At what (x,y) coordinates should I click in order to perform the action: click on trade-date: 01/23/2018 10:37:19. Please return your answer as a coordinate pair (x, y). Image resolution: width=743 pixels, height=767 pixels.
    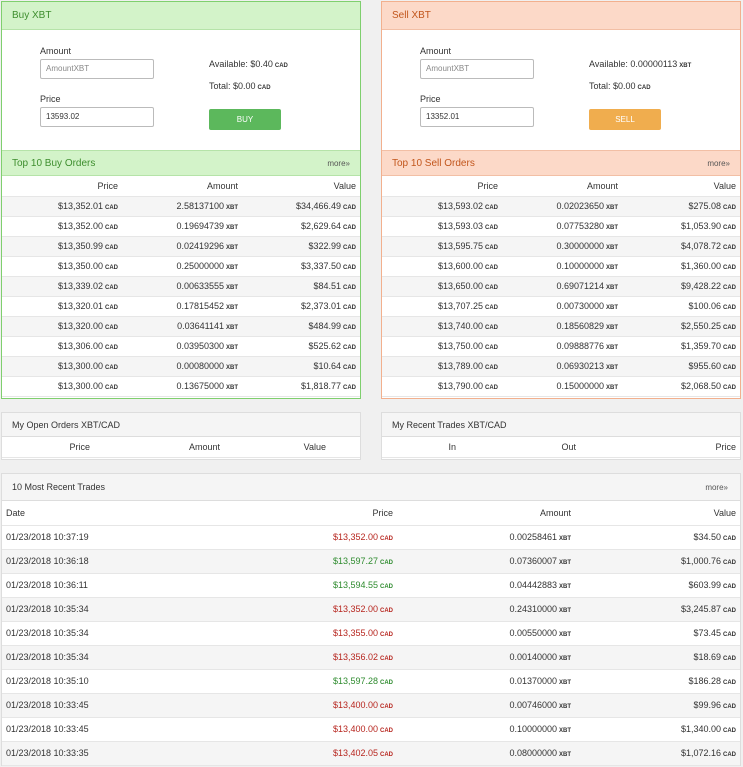
    Looking at the image, I should click on (102, 537).